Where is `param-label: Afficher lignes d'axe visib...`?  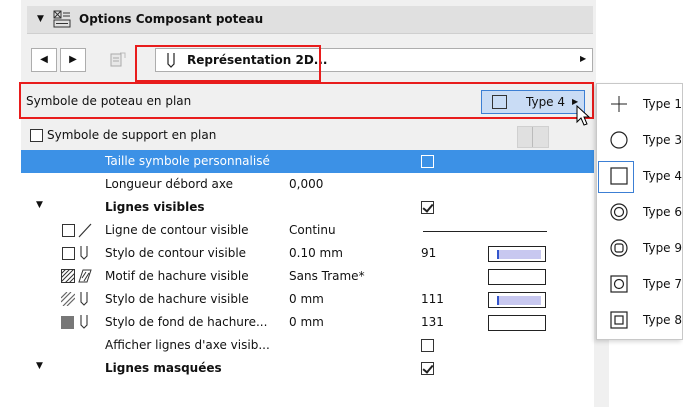 param-label: Afficher lignes d'axe visib... is located at coordinates (187, 345).